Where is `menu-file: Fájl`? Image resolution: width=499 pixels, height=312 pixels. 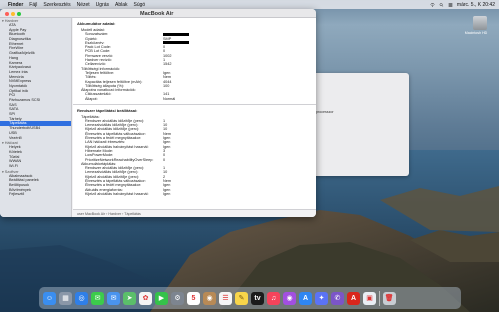 menu-file: Fájl is located at coordinates (33, 5).